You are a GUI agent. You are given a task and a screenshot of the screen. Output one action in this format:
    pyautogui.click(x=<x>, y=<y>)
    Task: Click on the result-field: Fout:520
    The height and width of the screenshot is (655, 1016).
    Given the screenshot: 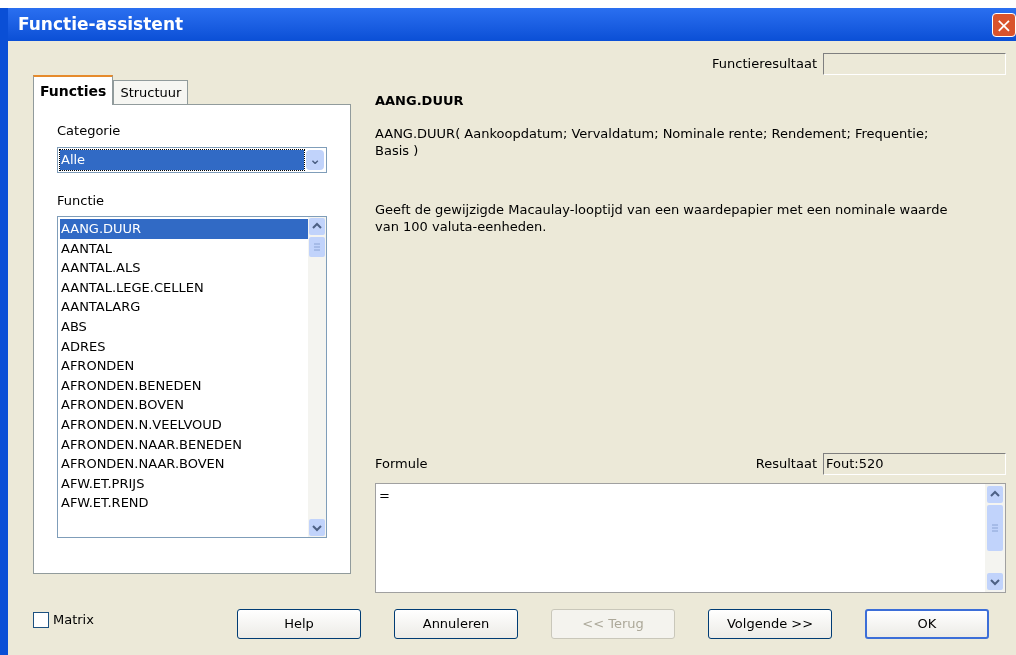 What is the action you would take?
    pyautogui.click(x=914, y=464)
    